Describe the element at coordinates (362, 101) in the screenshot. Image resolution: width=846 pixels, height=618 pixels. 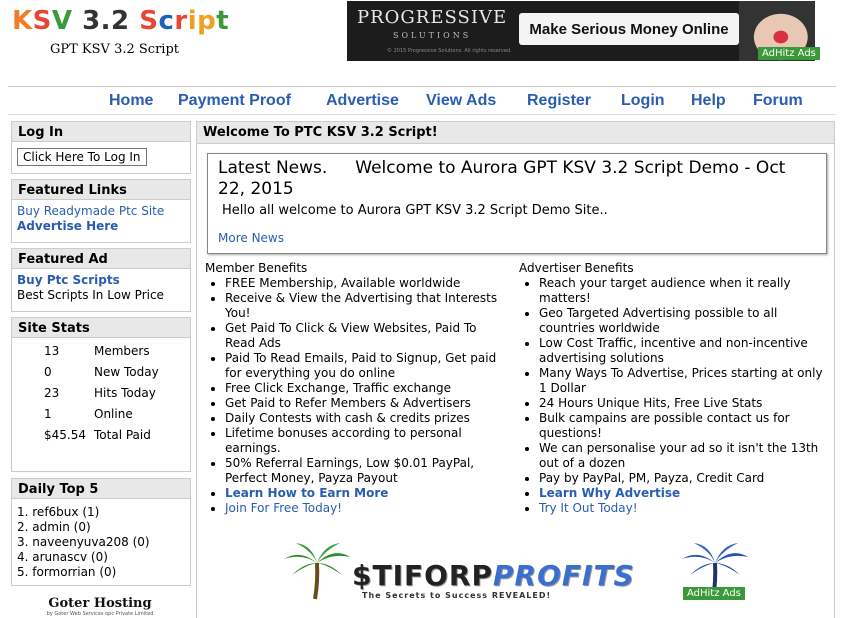
I see `nav-advertise: Advertise` at that location.